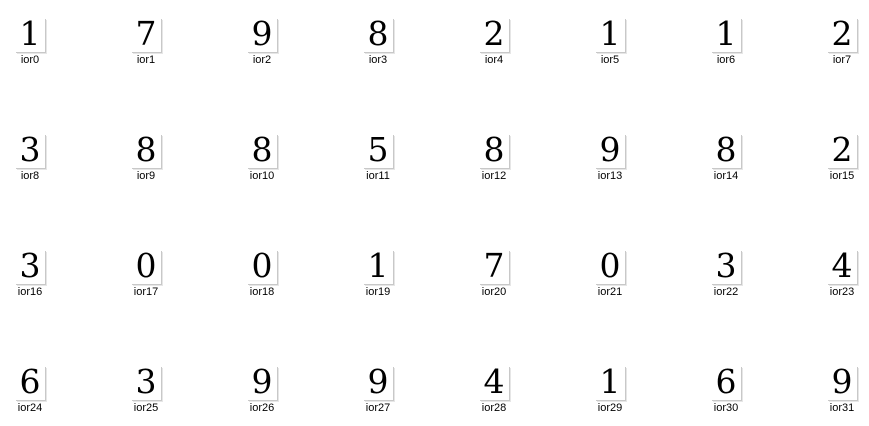  Describe the element at coordinates (610, 292) in the screenshot. I see `file-name-label: ior21` at that location.